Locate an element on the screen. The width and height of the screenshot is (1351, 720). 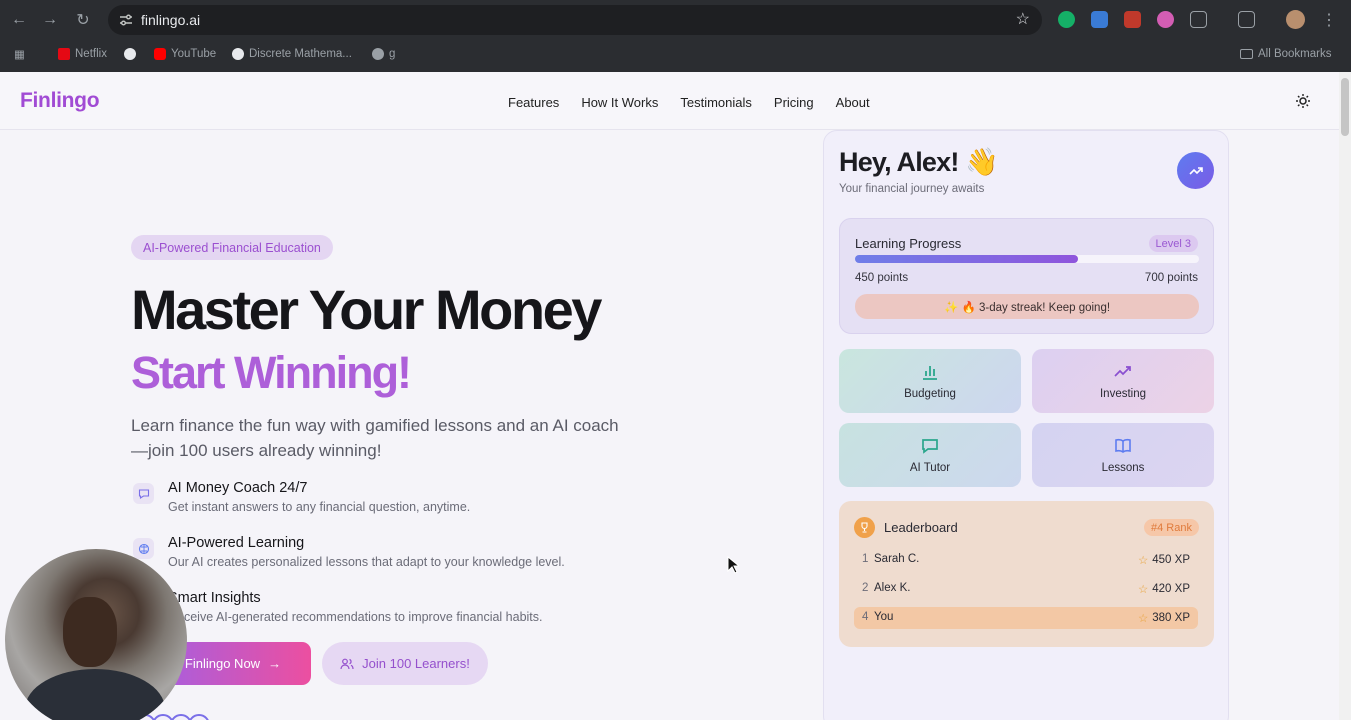
row-xp: ☆ 450 XP is located at coordinates (1163, 560).